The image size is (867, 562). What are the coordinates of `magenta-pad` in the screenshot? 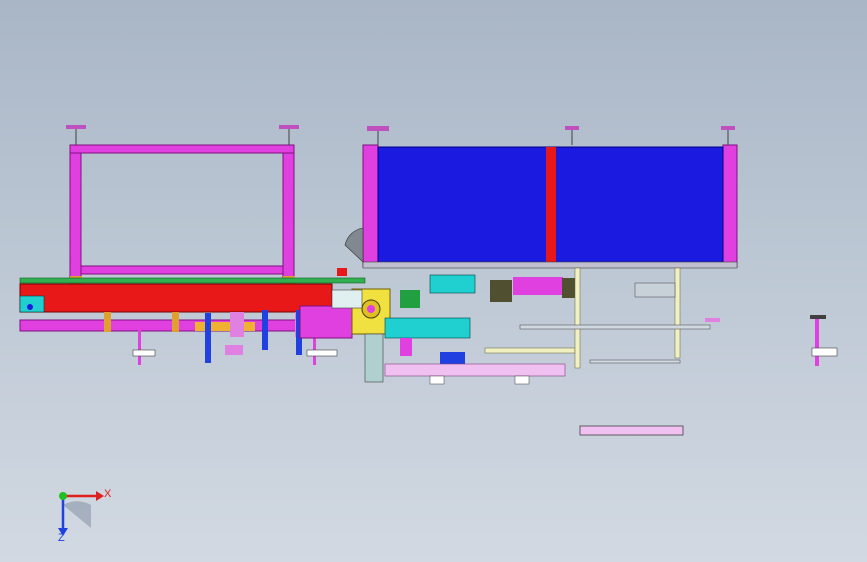 It's located at (406, 347).